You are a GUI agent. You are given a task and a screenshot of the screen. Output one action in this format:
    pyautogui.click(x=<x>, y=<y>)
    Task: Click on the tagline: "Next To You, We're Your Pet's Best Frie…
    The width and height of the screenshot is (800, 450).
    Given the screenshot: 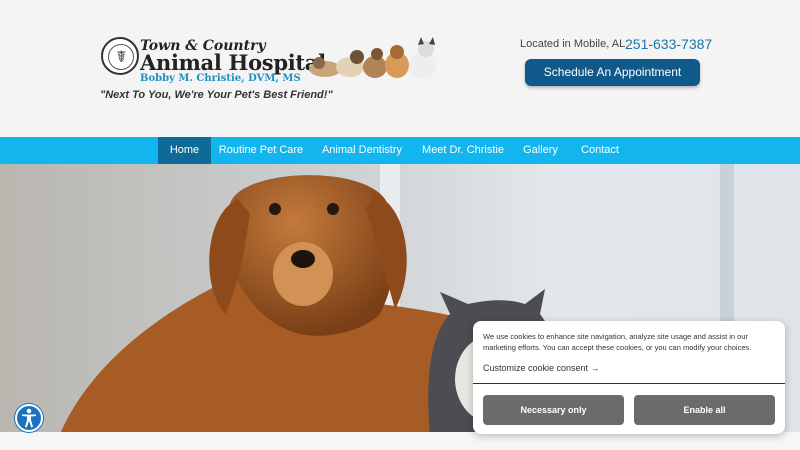 What is the action you would take?
    pyautogui.click(x=216, y=95)
    